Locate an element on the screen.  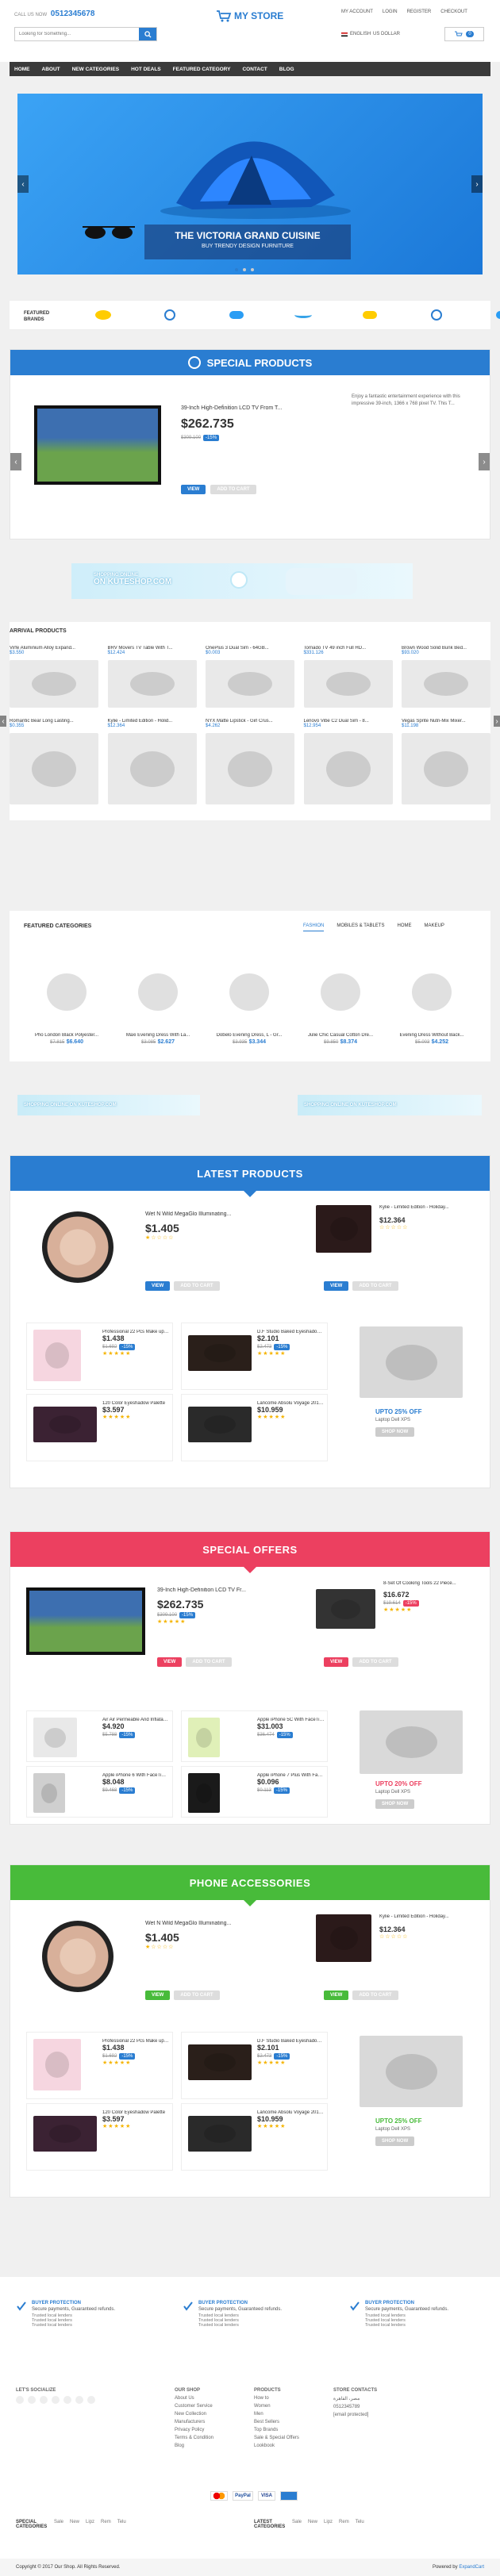
google-plus-icon is located at coordinates (56, 2400).